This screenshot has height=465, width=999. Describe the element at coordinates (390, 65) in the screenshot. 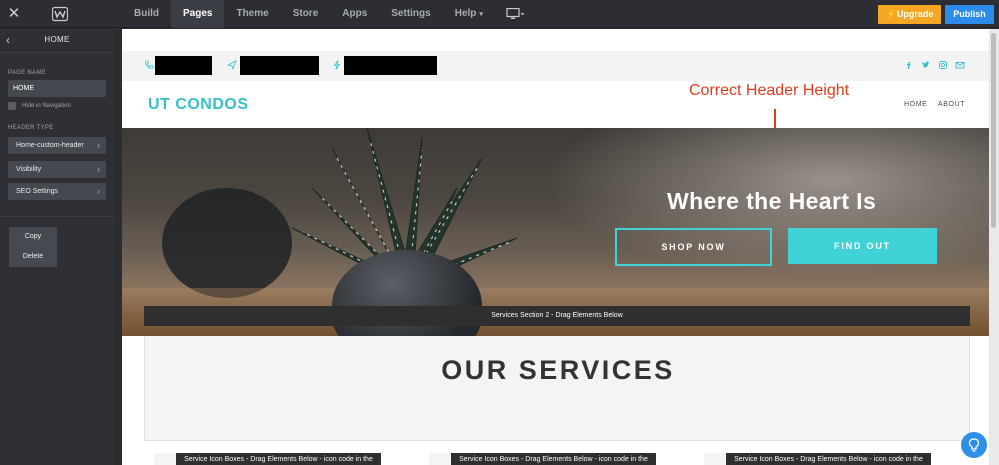

I see `redacted-address` at that location.